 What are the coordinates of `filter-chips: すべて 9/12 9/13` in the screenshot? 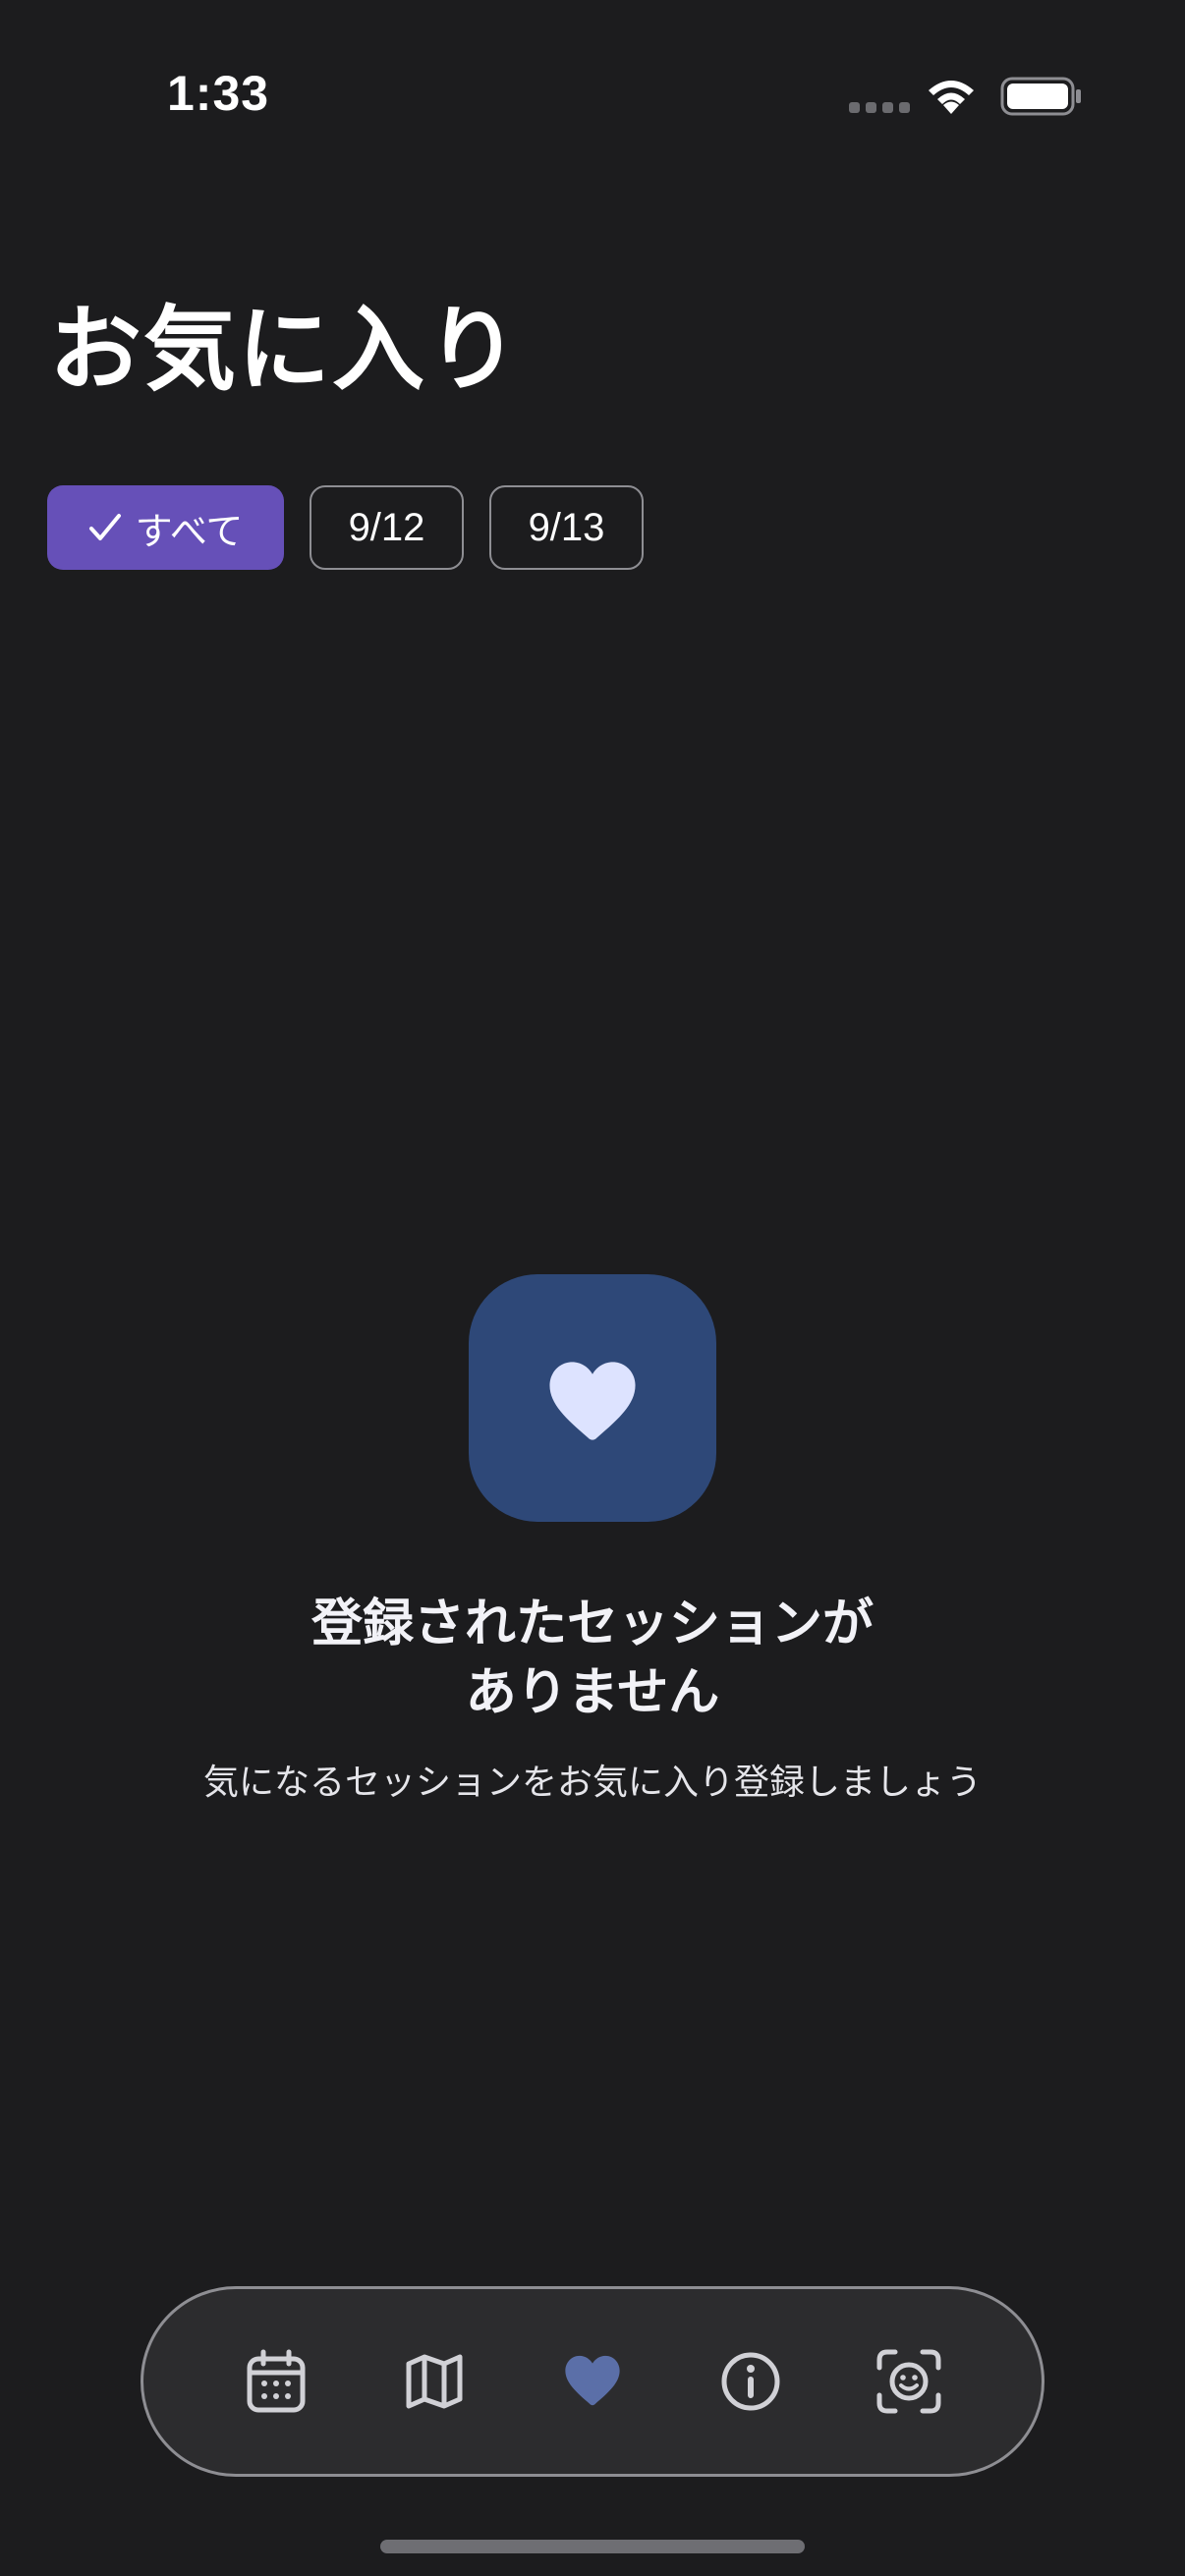 It's located at (346, 527).